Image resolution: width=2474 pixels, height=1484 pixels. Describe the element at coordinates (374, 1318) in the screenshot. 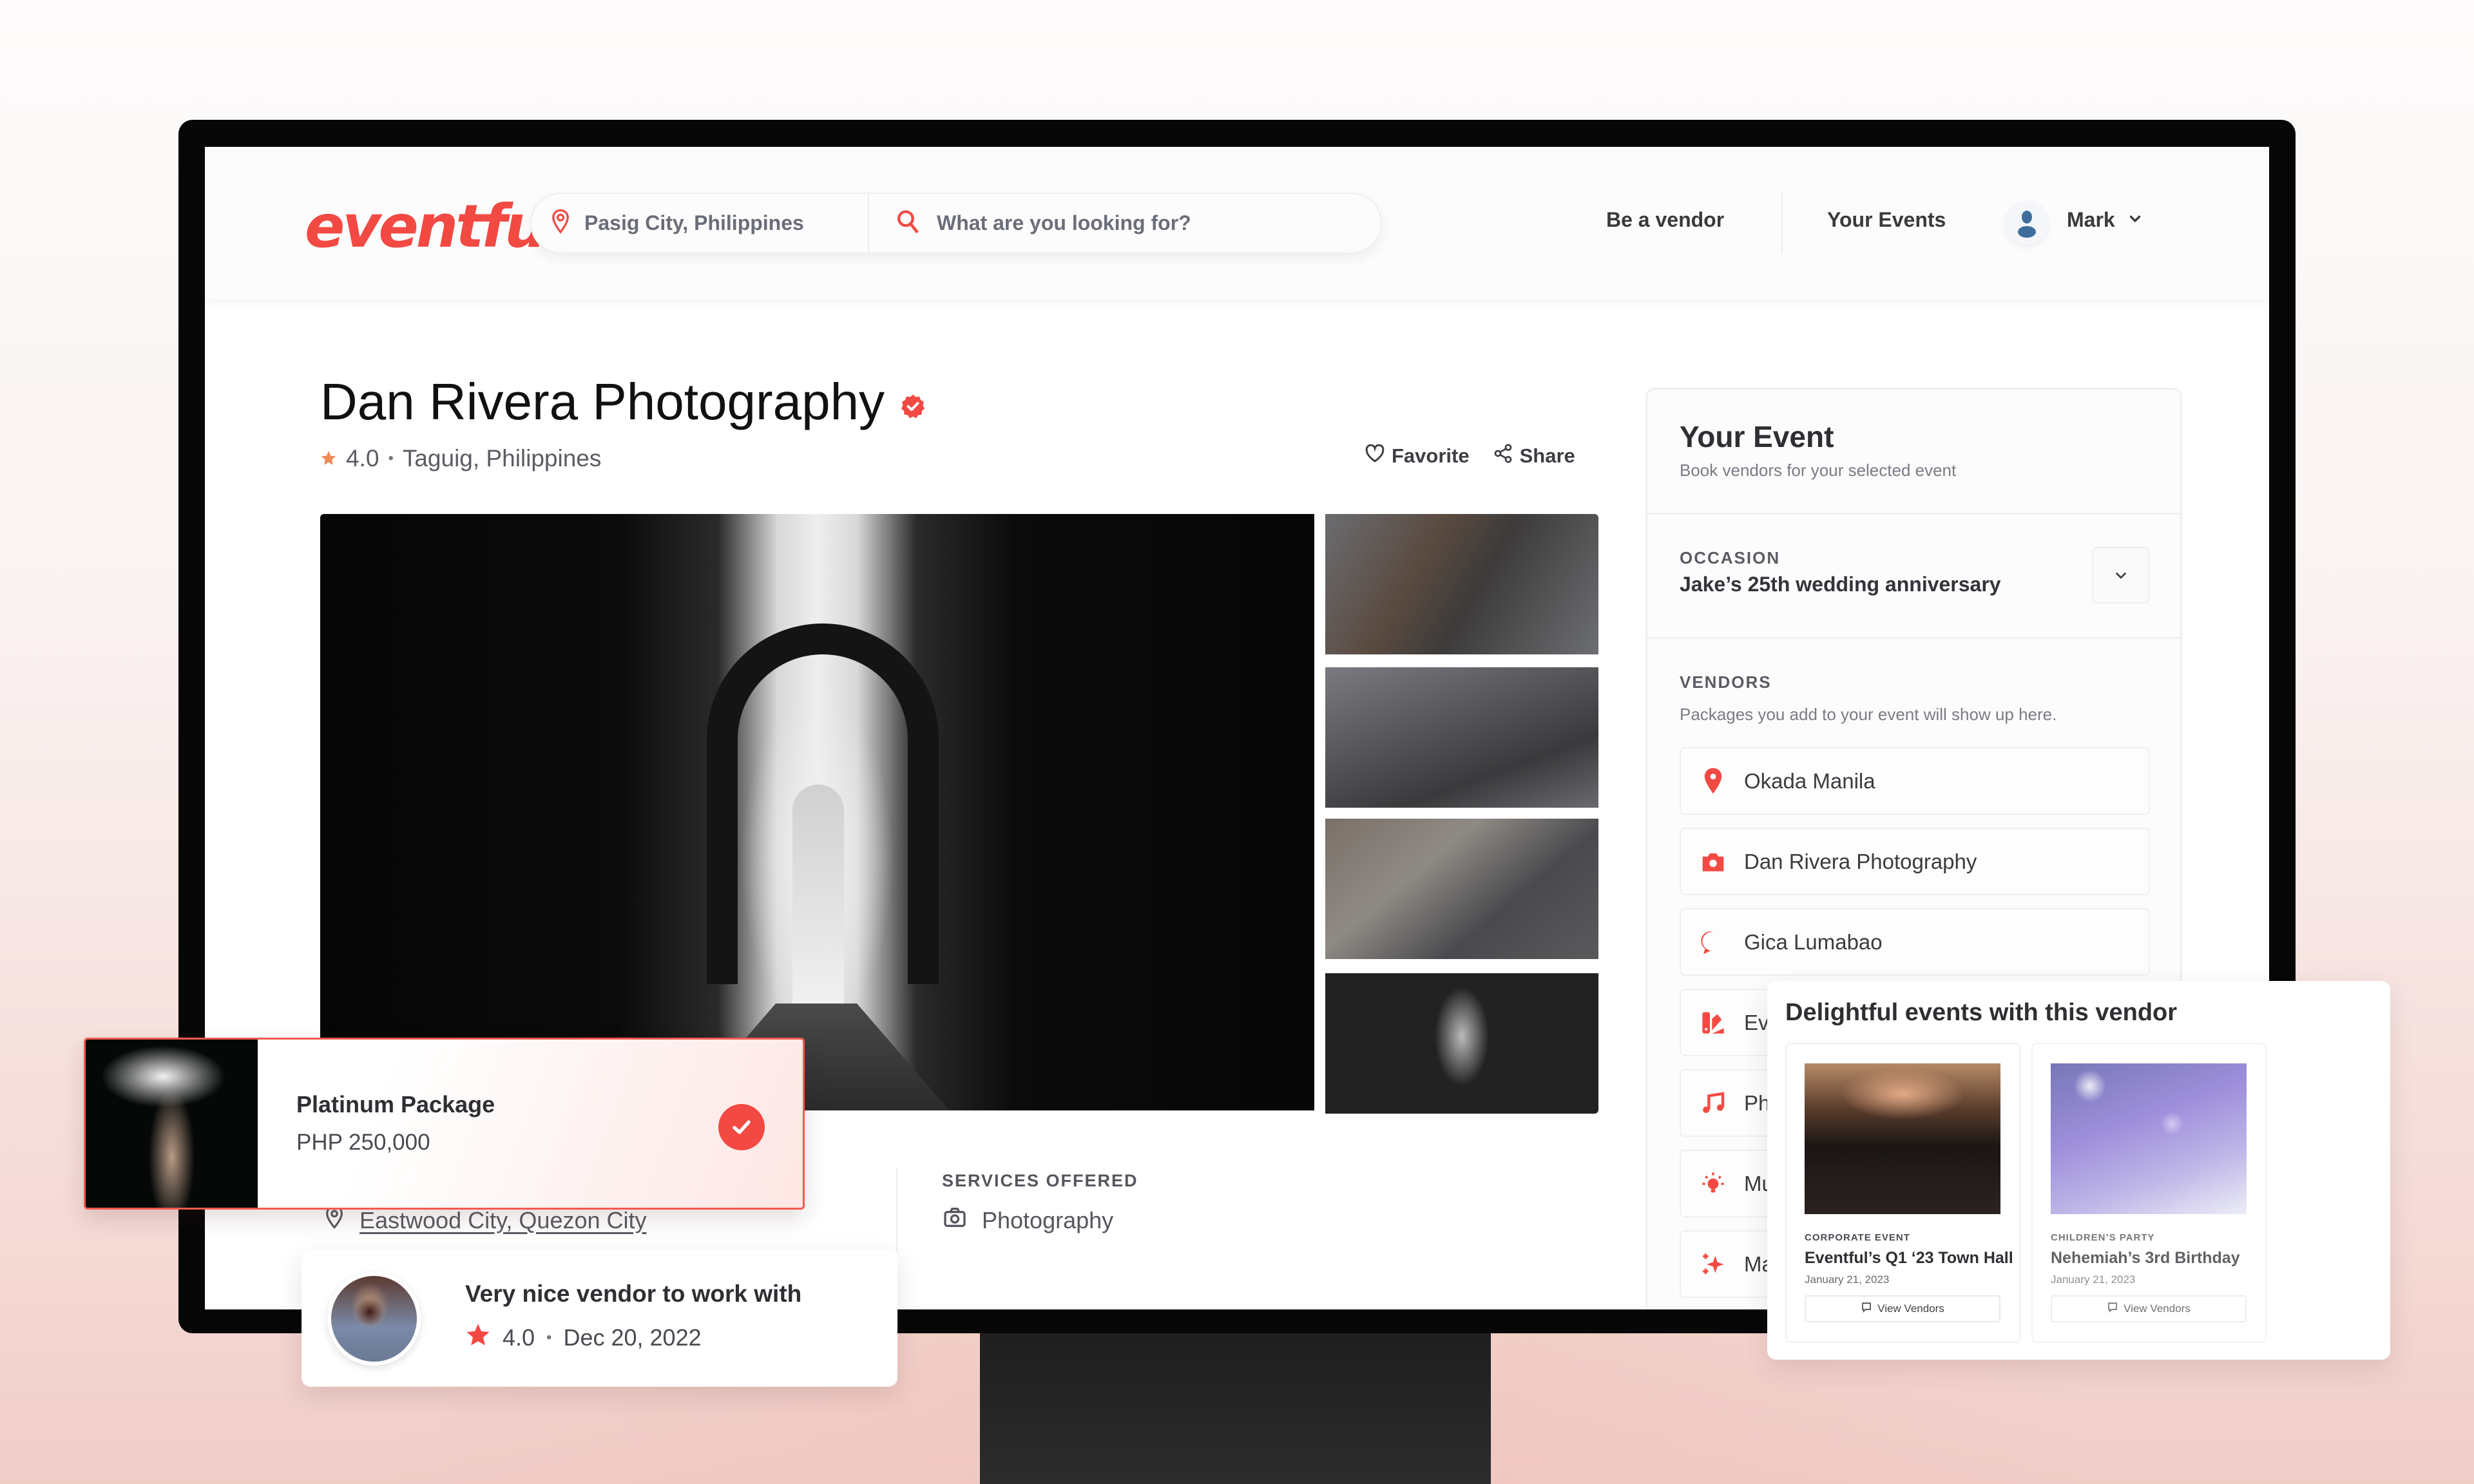

I see `reviewer-avatar` at that location.